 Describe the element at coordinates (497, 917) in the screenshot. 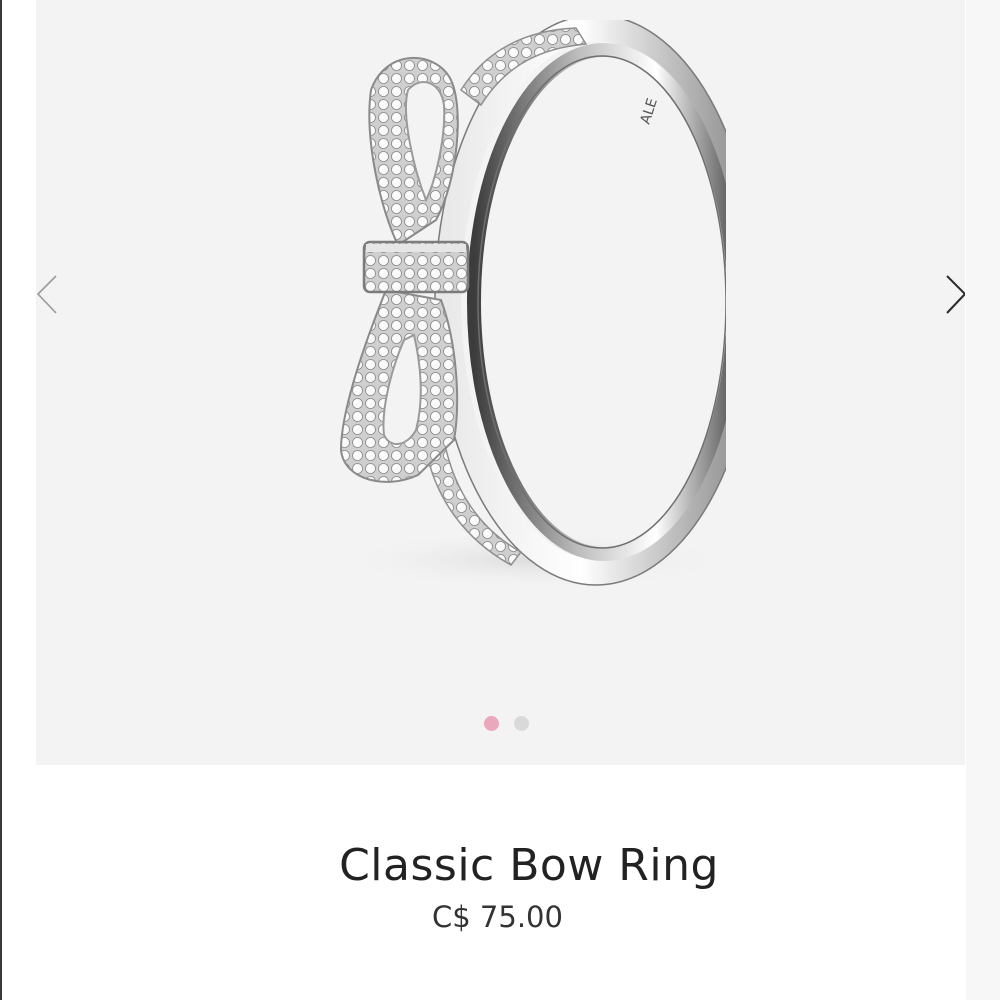

I see `product-price: C$ 75.00` at that location.